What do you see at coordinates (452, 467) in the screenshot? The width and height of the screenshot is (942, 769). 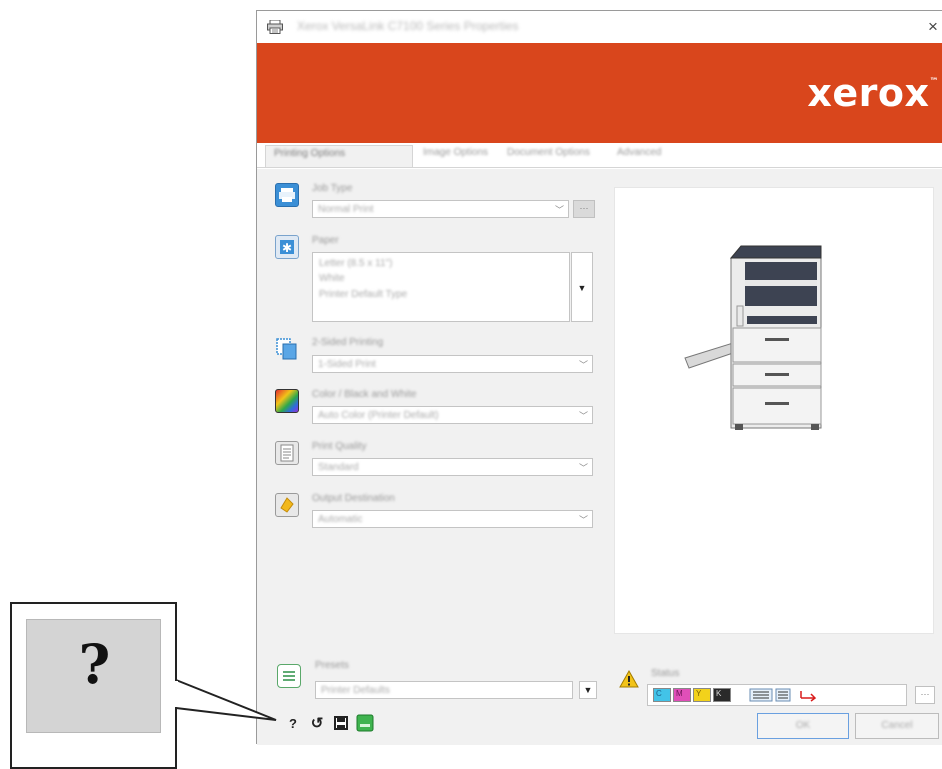 I see `print-quality-select: Standard ﹀` at bounding box center [452, 467].